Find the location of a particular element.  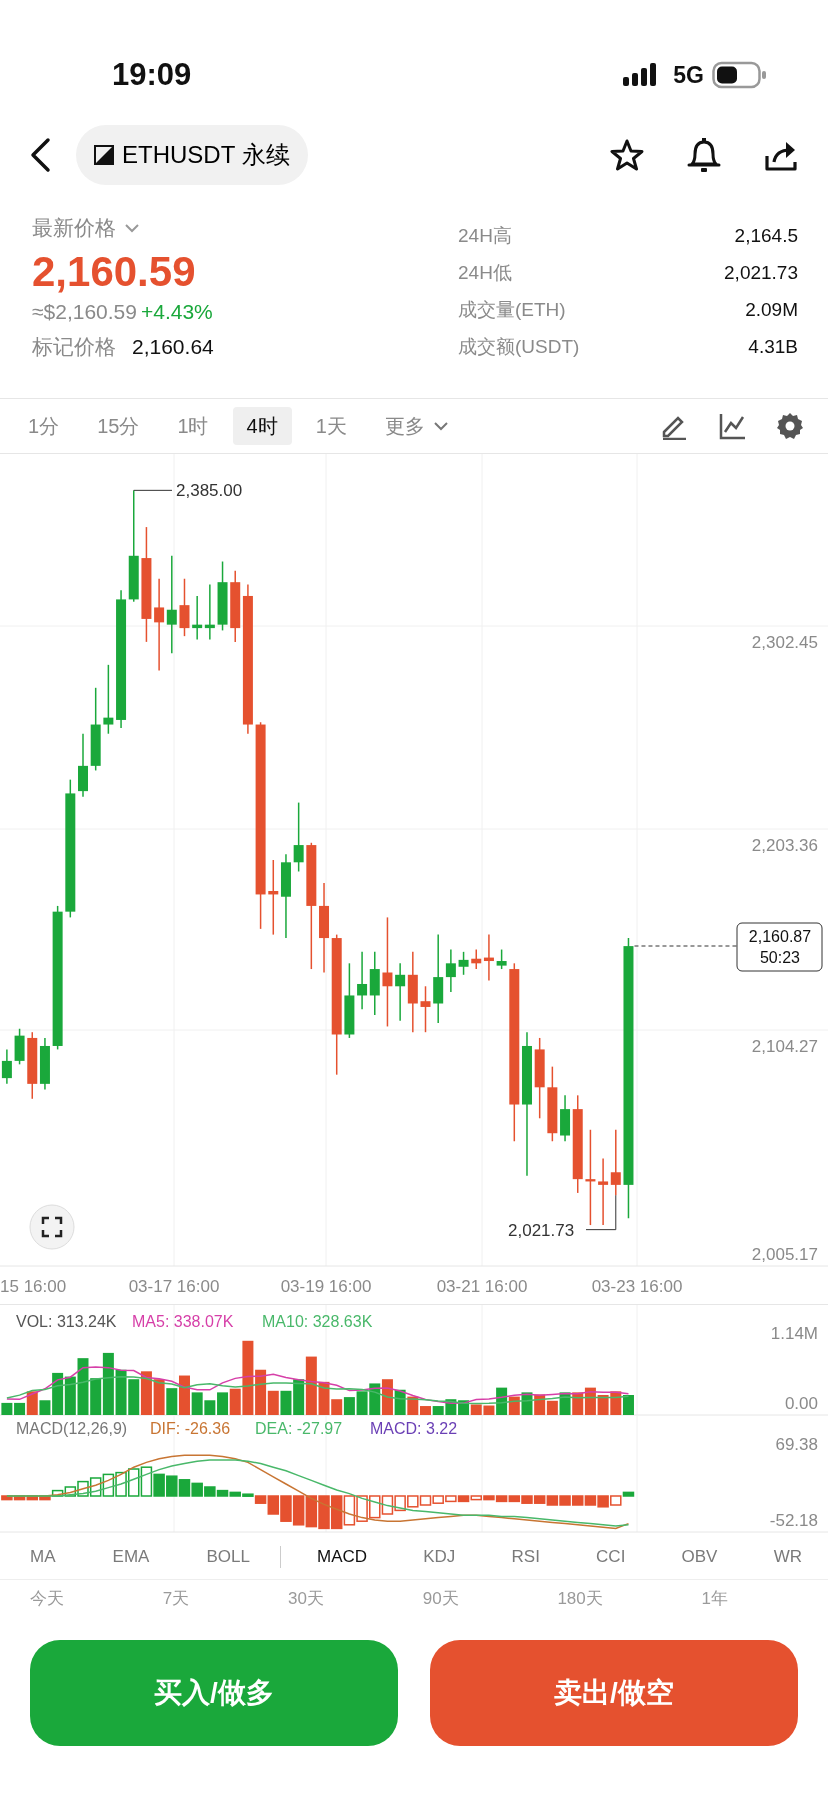

mark-price-label: 标记价格 is located at coordinates (74, 347).